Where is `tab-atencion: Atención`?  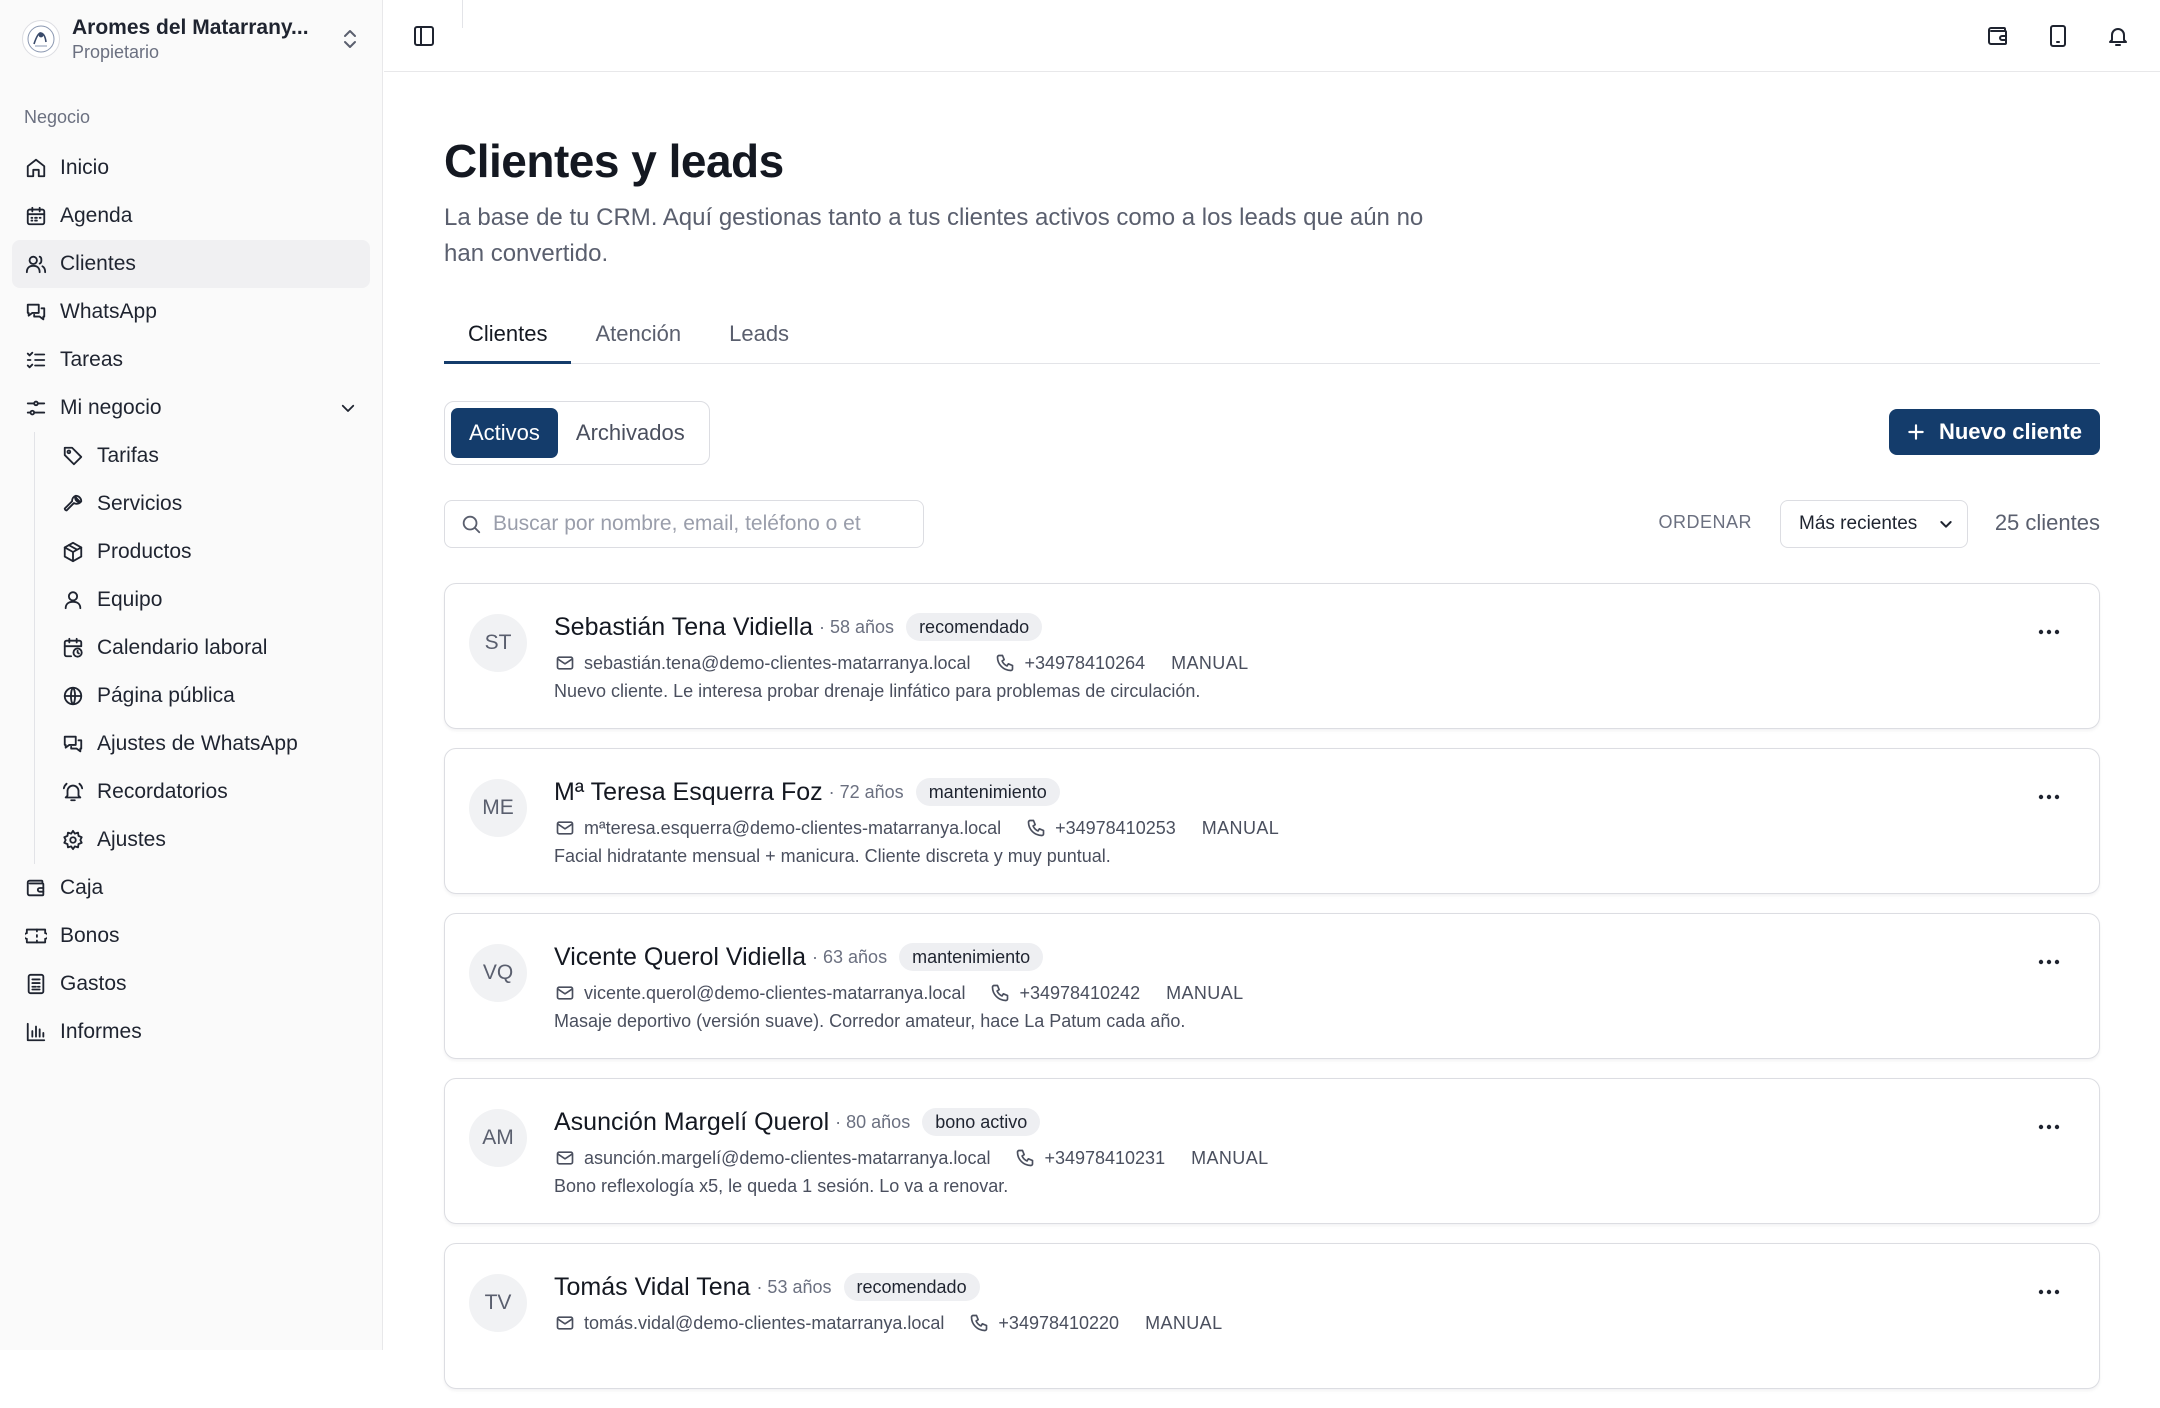
tab-atencion: Atención is located at coordinates (638, 339).